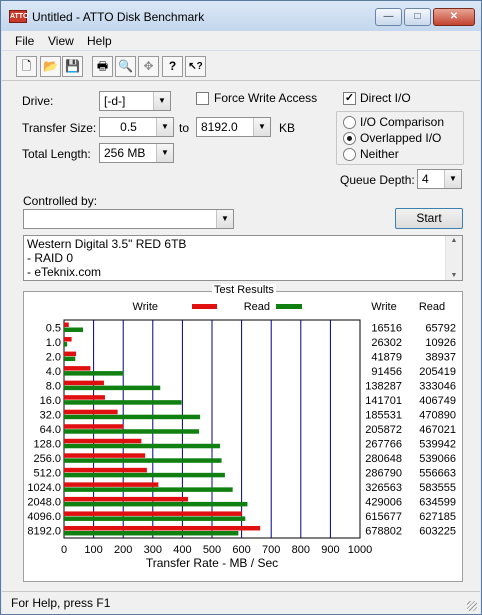 The height and width of the screenshot is (615, 482). I want to click on write-value: 326563, so click(383, 488).